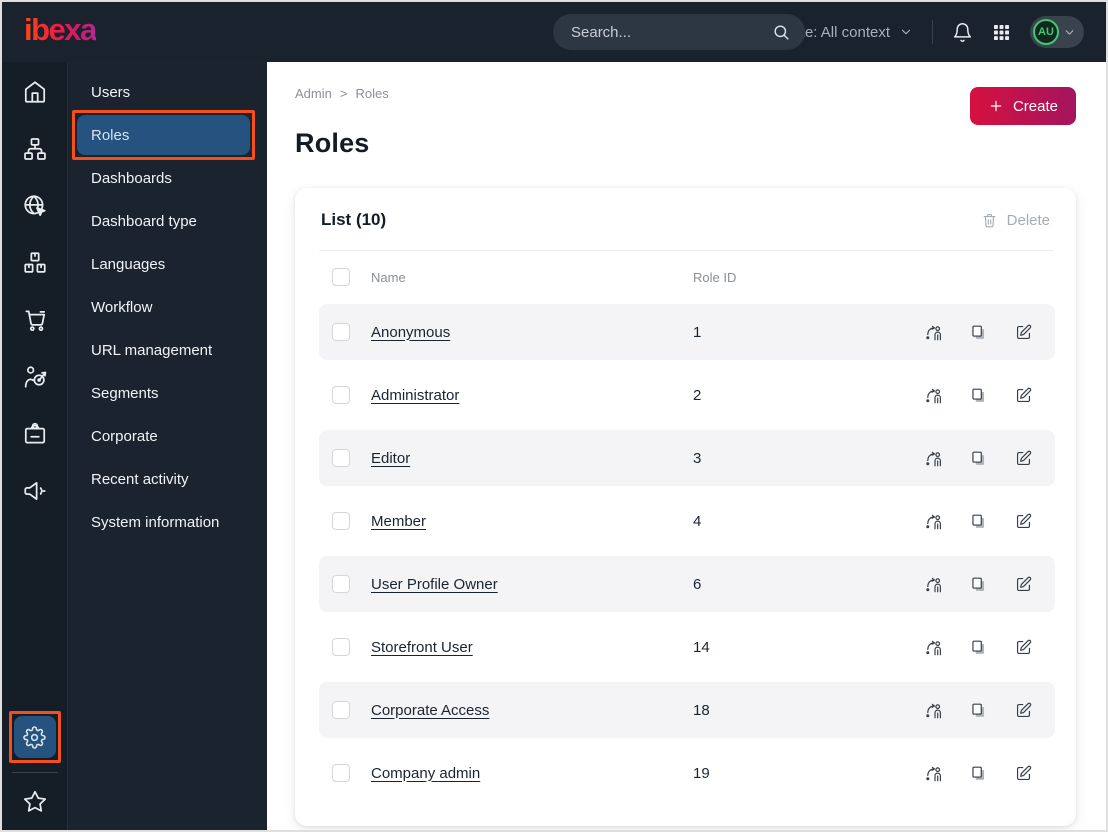 The width and height of the screenshot is (1108, 832). I want to click on marketing-megaphone-icon, so click(35, 491).